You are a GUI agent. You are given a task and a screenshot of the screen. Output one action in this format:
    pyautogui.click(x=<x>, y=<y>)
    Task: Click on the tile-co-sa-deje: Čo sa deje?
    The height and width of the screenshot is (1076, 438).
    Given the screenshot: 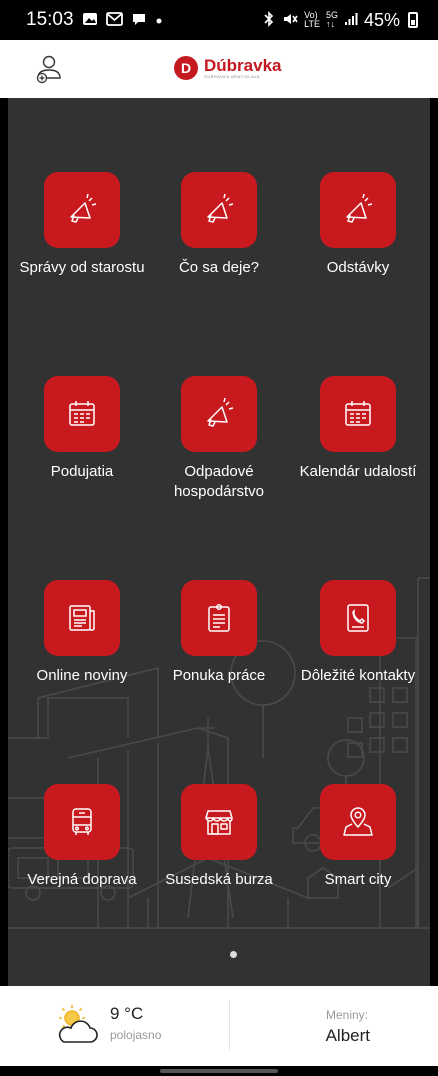 What is the action you would take?
    pyautogui.click(x=219, y=225)
    